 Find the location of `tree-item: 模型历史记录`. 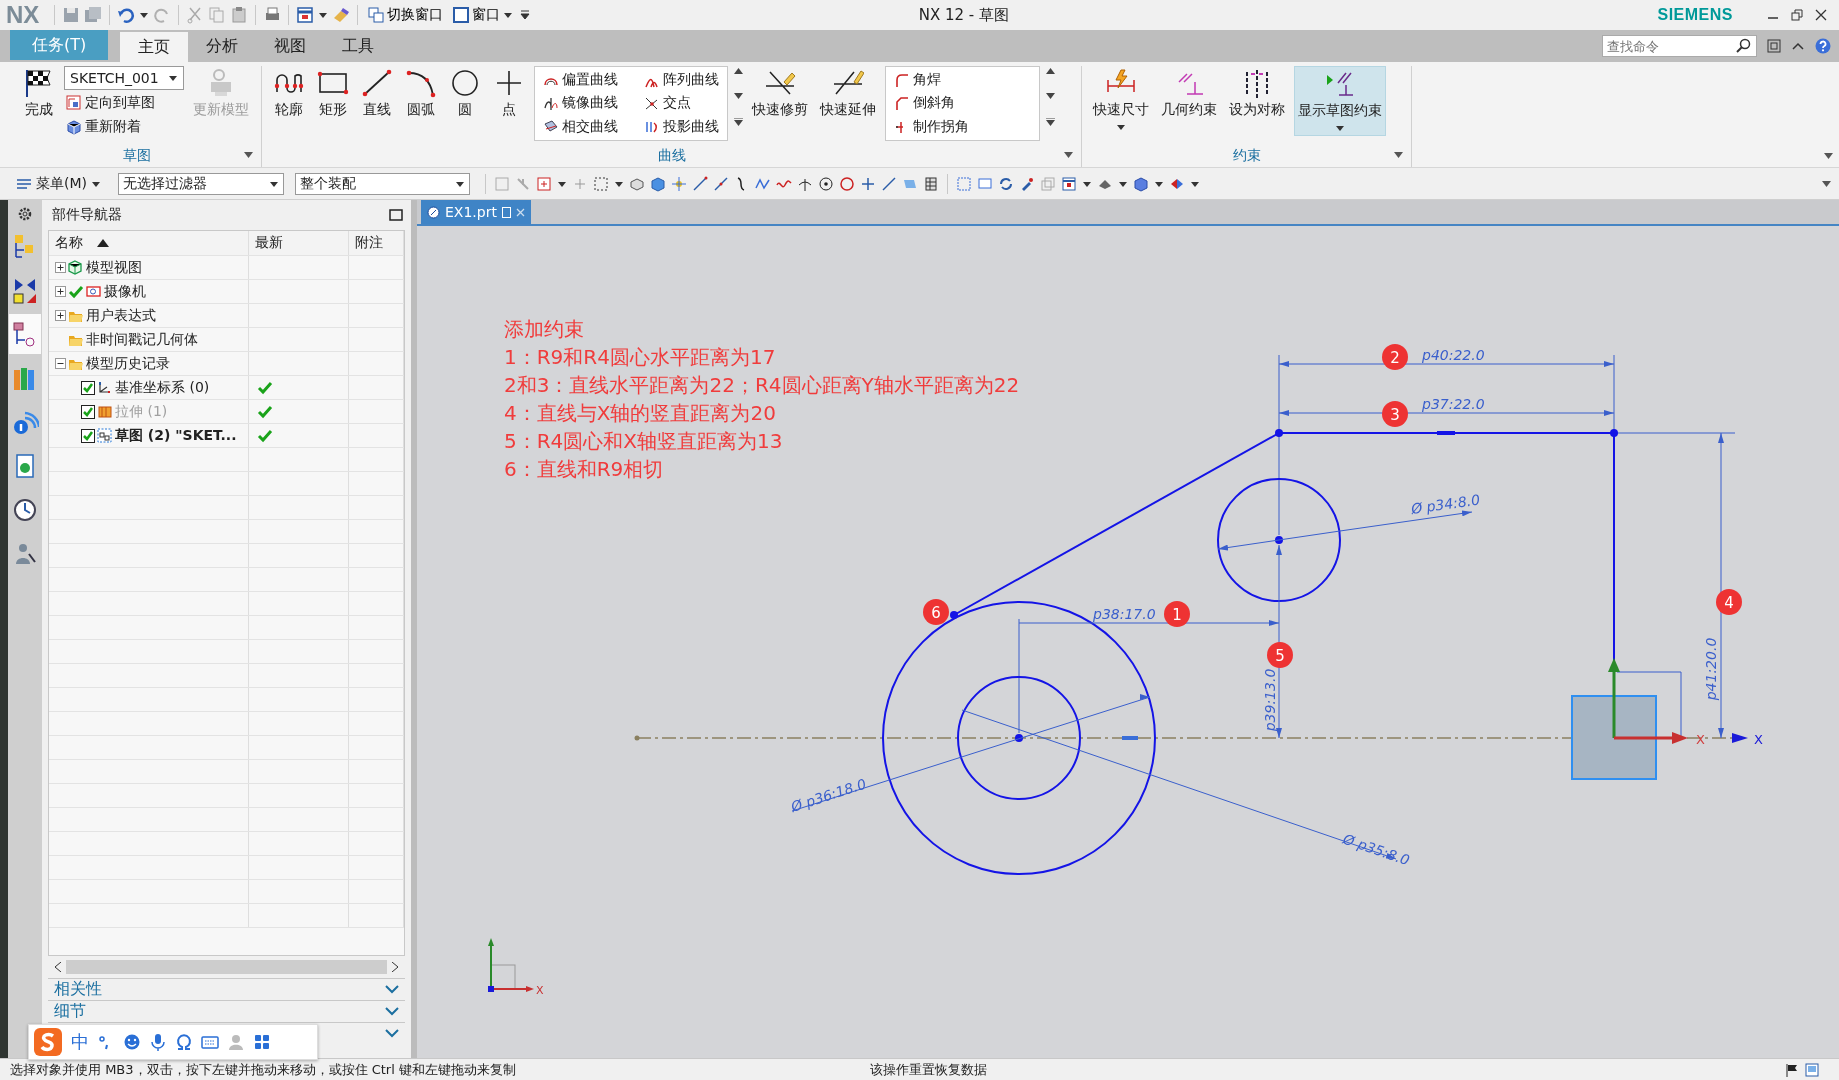

tree-item: 模型历史记录 is located at coordinates (128, 363).